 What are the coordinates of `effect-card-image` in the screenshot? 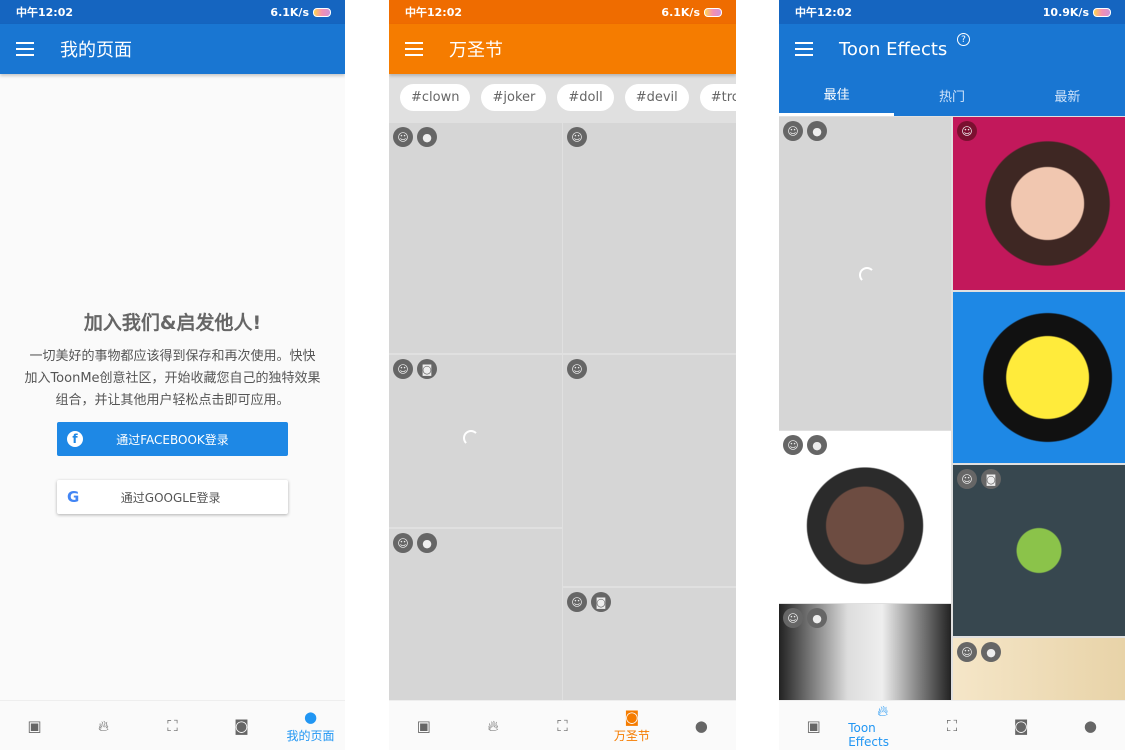 It's located at (1039, 377).